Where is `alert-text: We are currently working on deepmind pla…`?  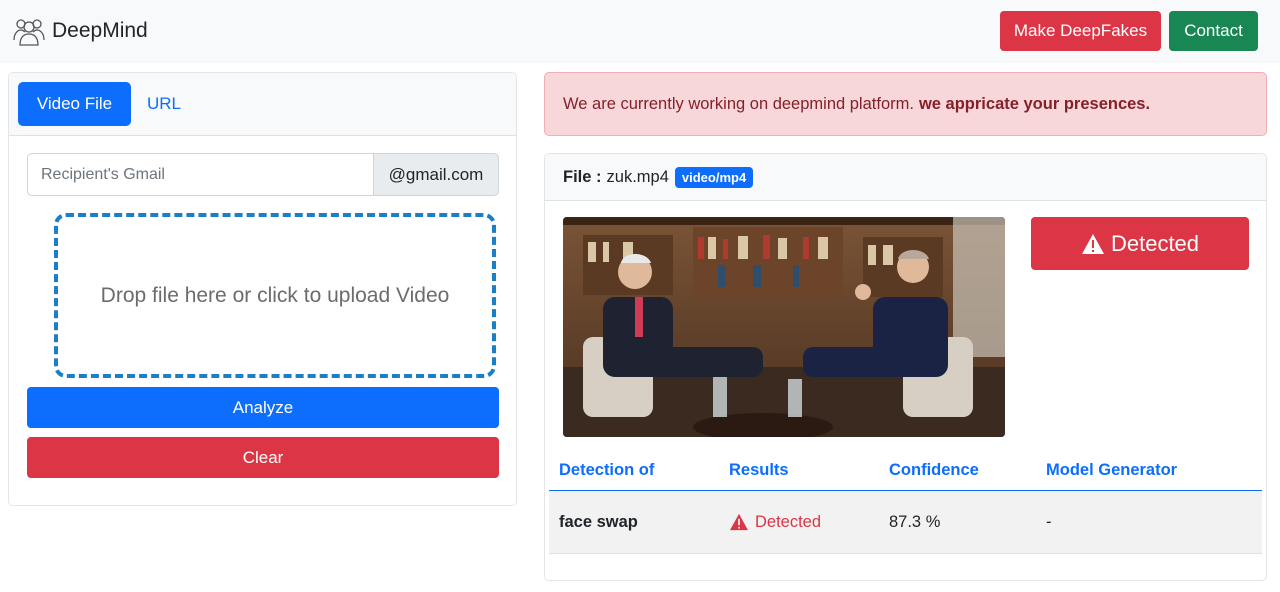 alert-text: We are currently working on deepmind pla… is located at coordinates (738, 103).